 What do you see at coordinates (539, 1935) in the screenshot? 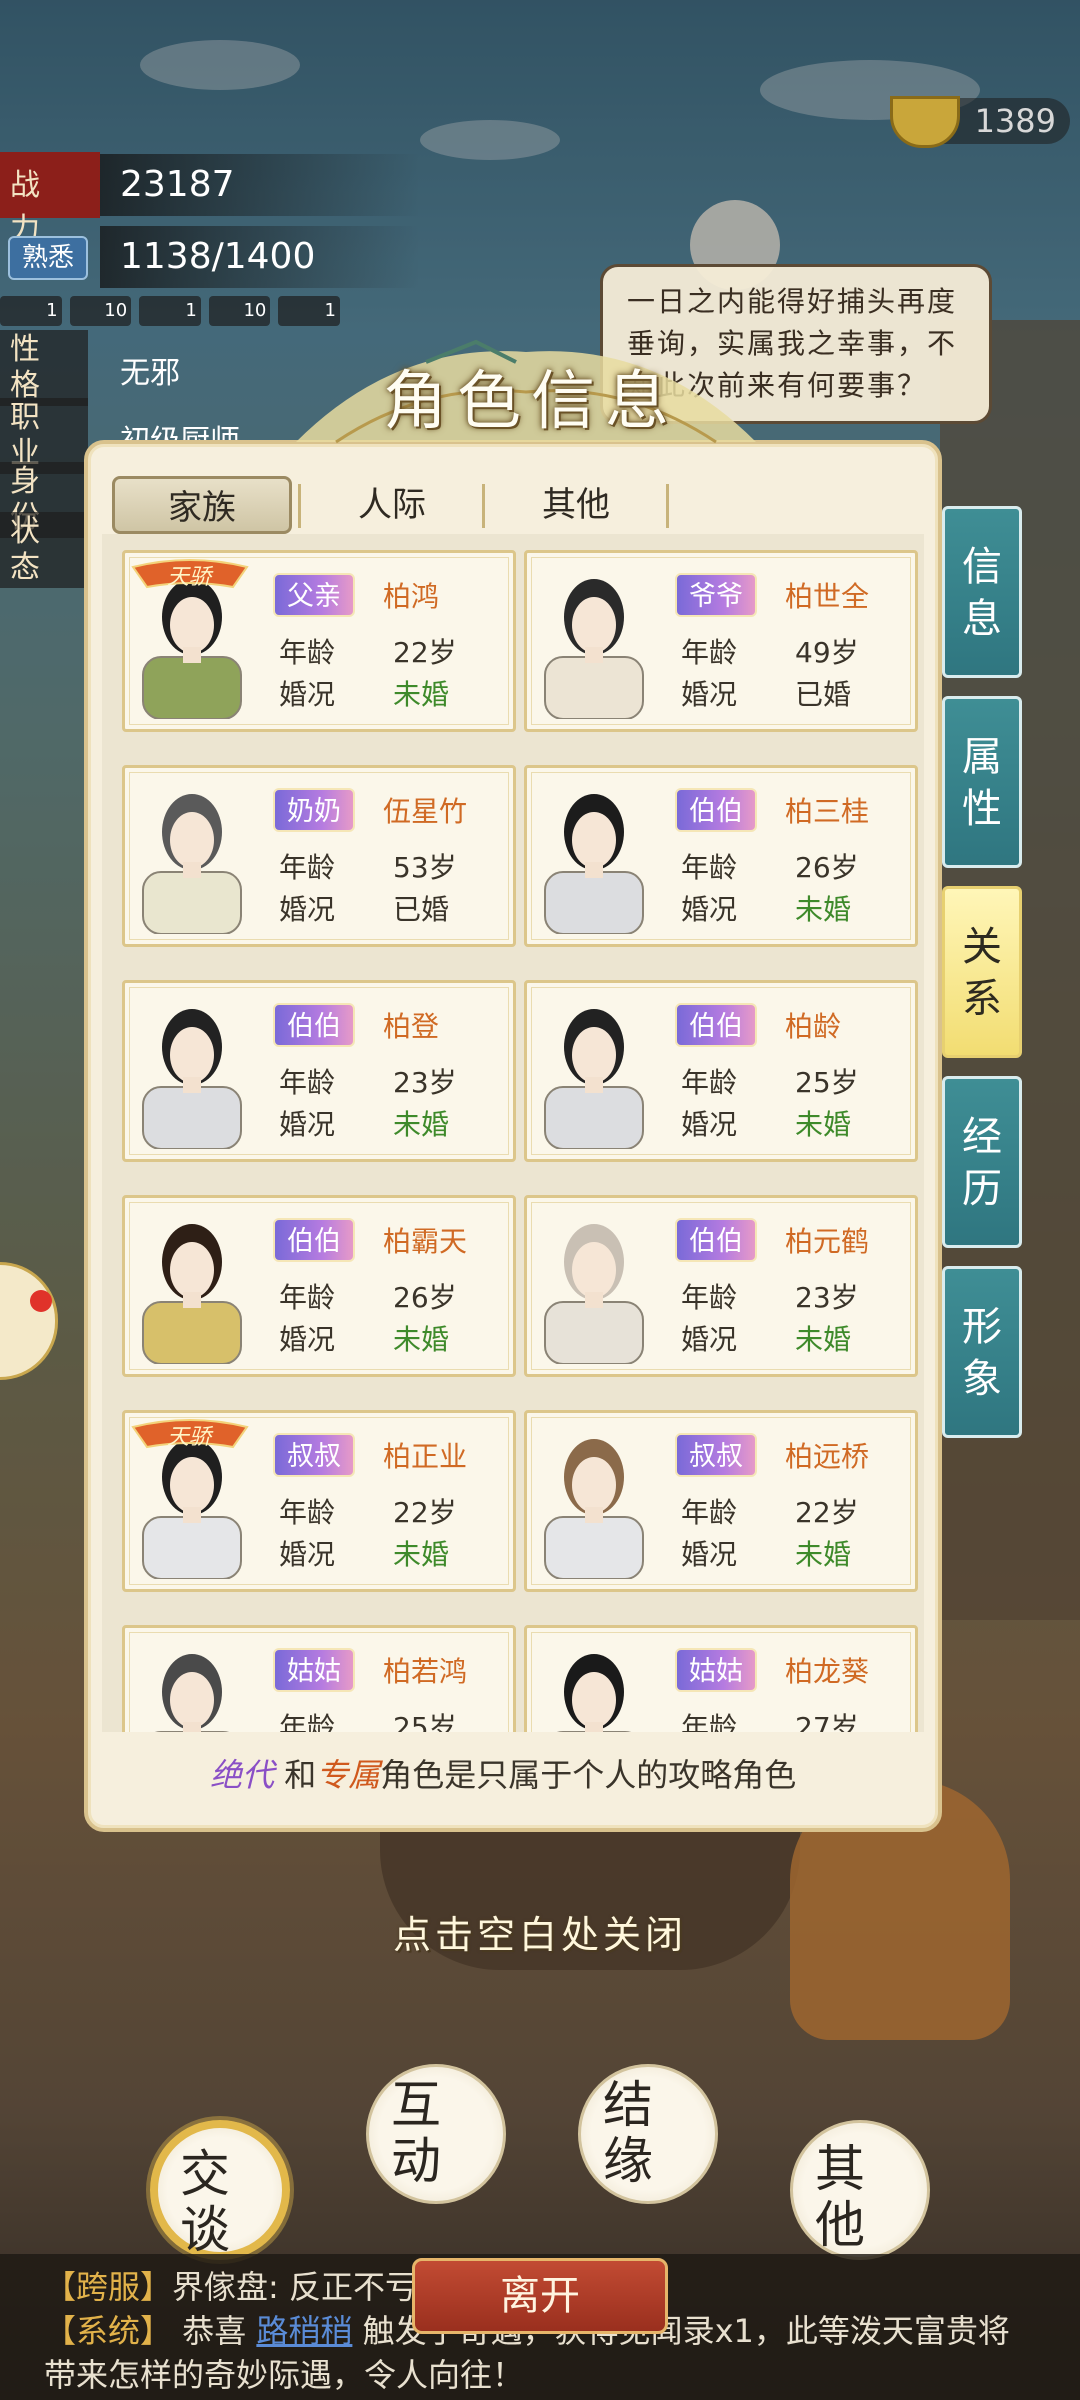
I see `close-hint: 点击空白处关闭` at bounding box center [539, 1935].